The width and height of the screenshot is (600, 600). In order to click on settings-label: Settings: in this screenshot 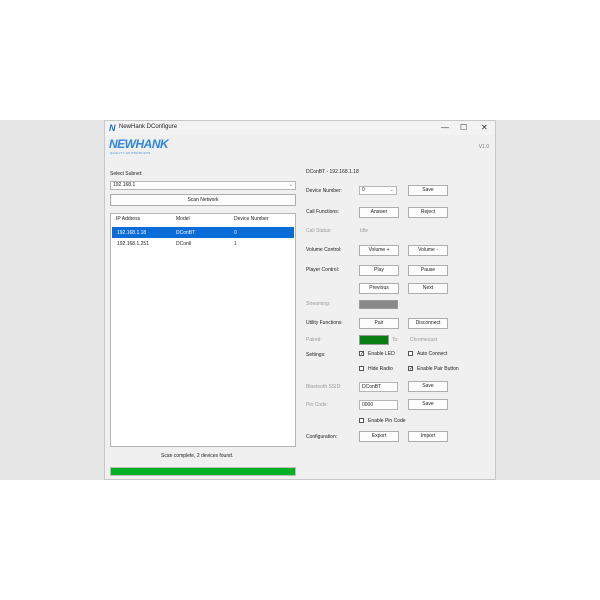, I will do `click(316, 355)`.